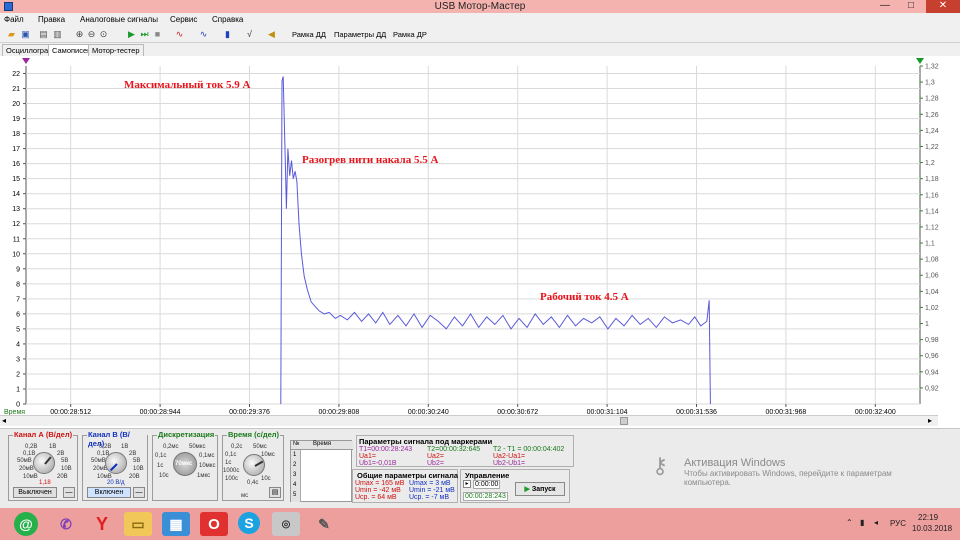  Describe the element at coordinates (469, 420) in the screenshot. I see `horizontal-scrollbar: ◂ ▸` at that location.